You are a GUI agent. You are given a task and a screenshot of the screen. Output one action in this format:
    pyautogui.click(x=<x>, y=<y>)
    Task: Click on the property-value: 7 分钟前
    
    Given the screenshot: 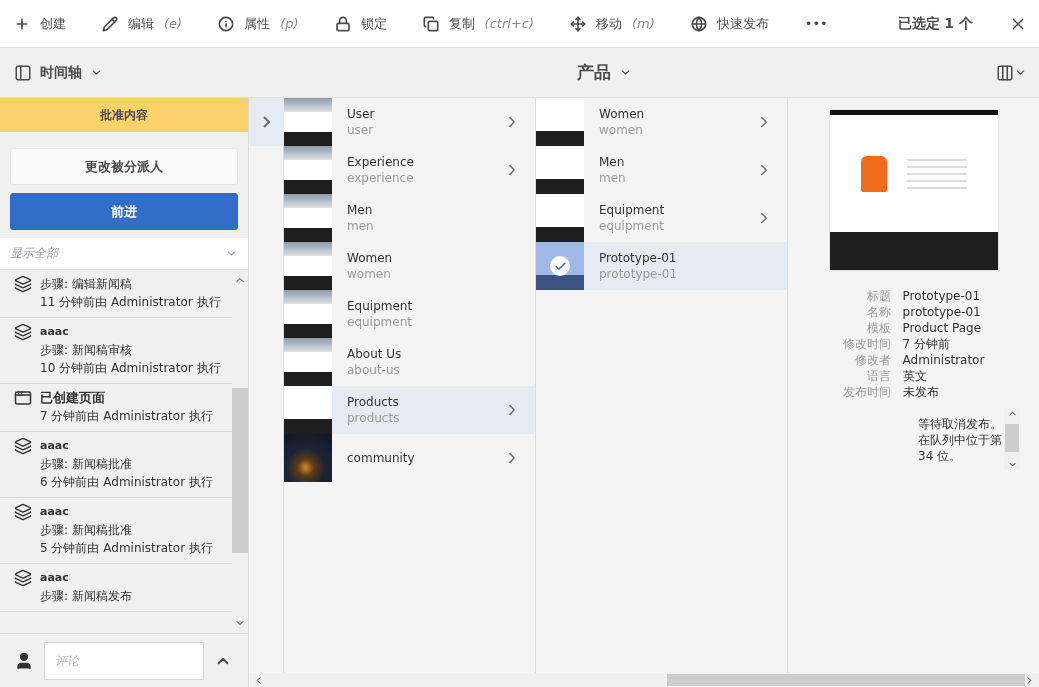 What is the action you would take?
    pyautogui.click(x=927, y=344)
    